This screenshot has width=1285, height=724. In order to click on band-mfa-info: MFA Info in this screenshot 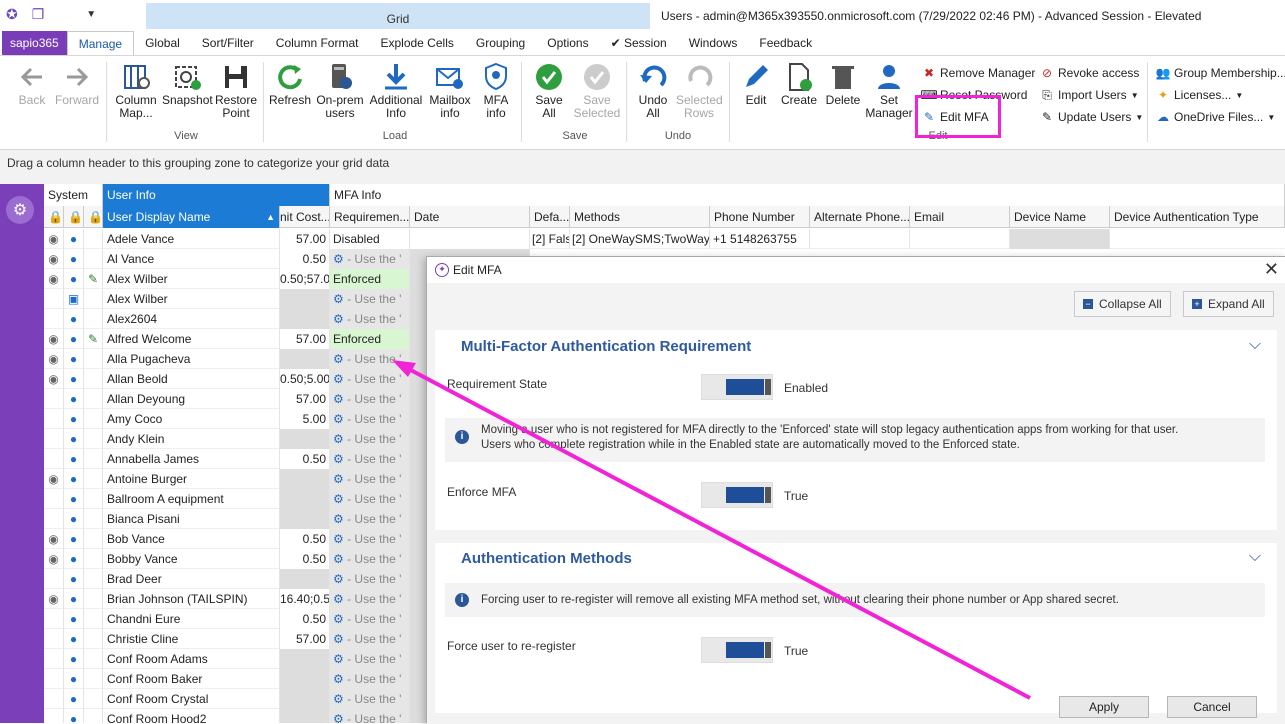, I will do `click(807, 195)`.